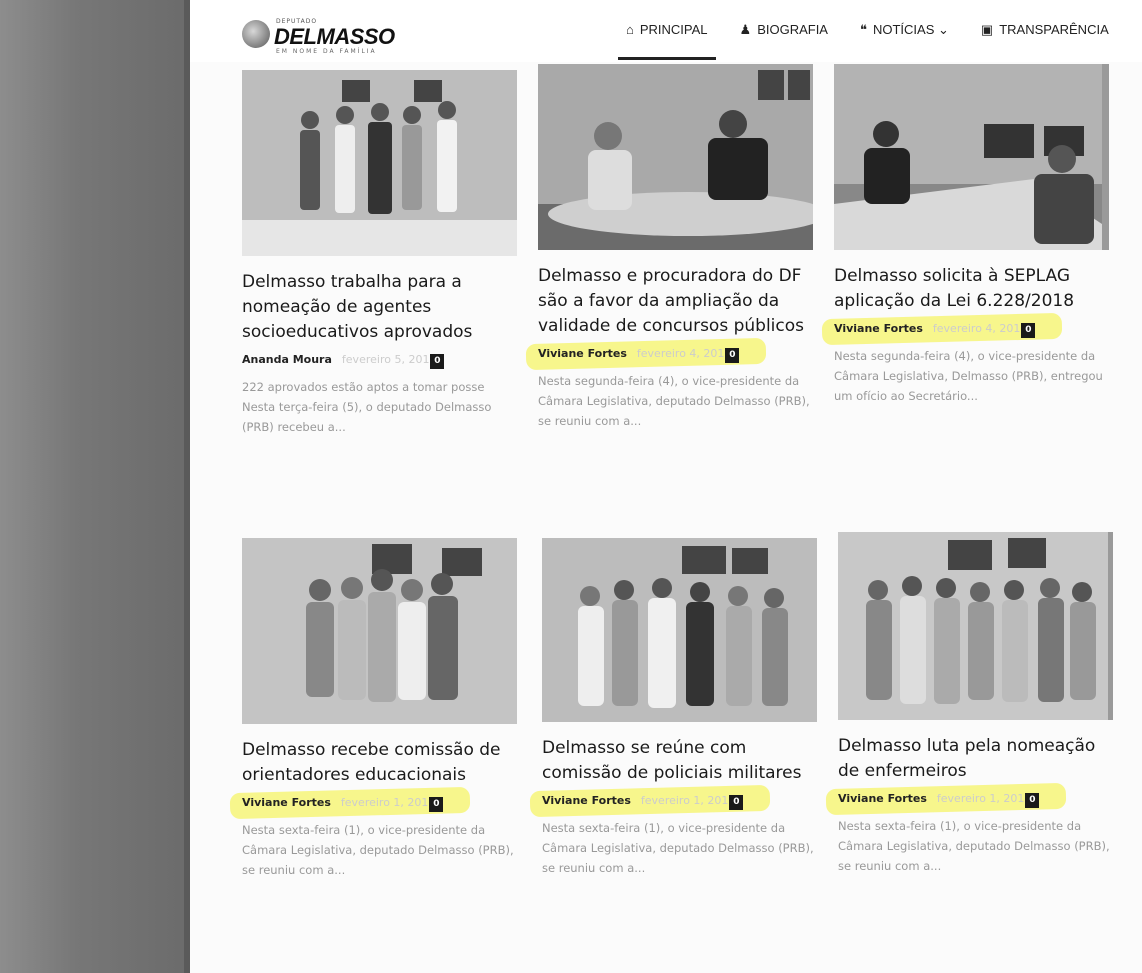 The width and height of the screenshot is (1142, 973). Describe the element at coordinates (630, 29) in the screenshot. I see `home-icon: ⌂` at that location.